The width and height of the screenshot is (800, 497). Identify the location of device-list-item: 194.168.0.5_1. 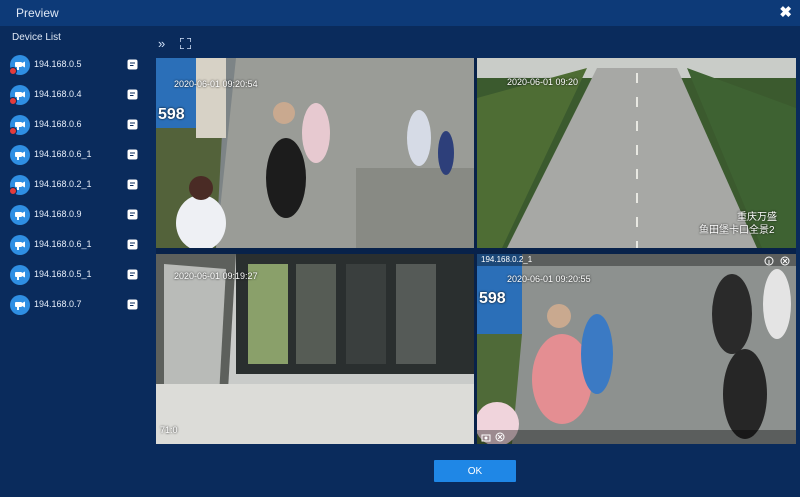
(75, 275).